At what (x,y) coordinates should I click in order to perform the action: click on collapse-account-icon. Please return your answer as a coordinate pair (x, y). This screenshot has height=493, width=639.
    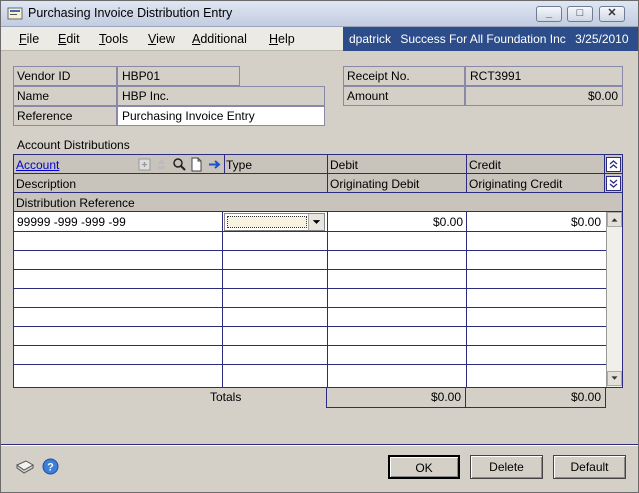
    Looking at the image, I should click on (161, 164).